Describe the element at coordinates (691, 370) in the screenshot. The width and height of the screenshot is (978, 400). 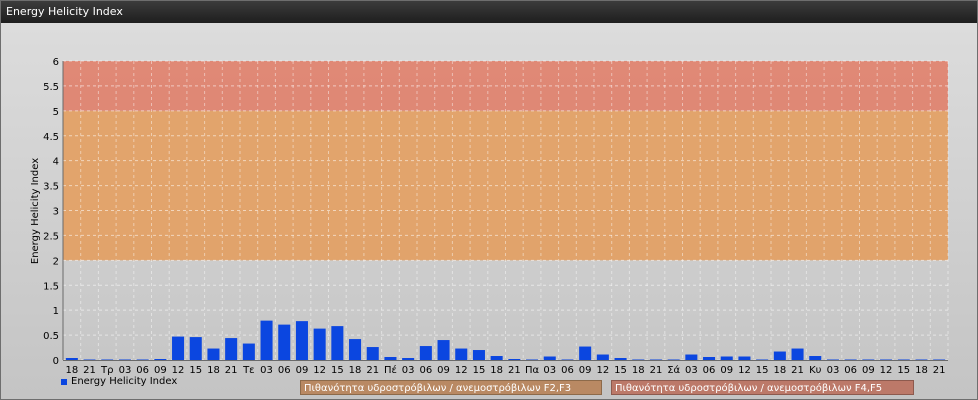
I see `x-tick-label-35: 03` at that location.